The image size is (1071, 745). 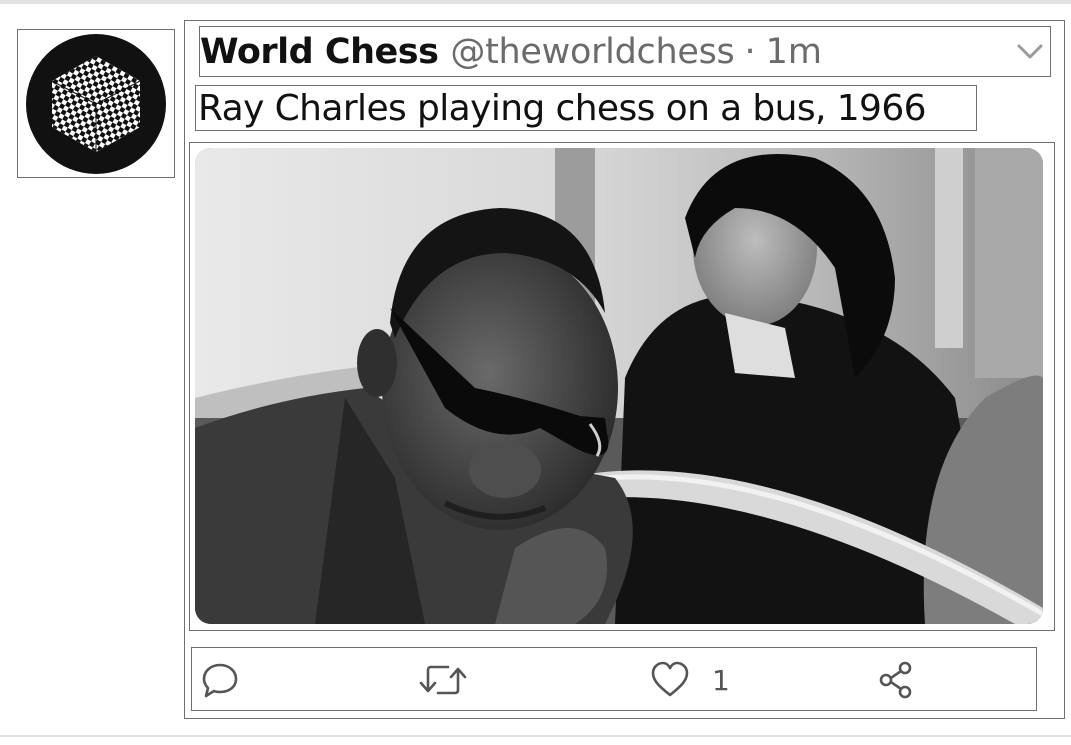 I want to click on share-button, so click(x=896, y=680).